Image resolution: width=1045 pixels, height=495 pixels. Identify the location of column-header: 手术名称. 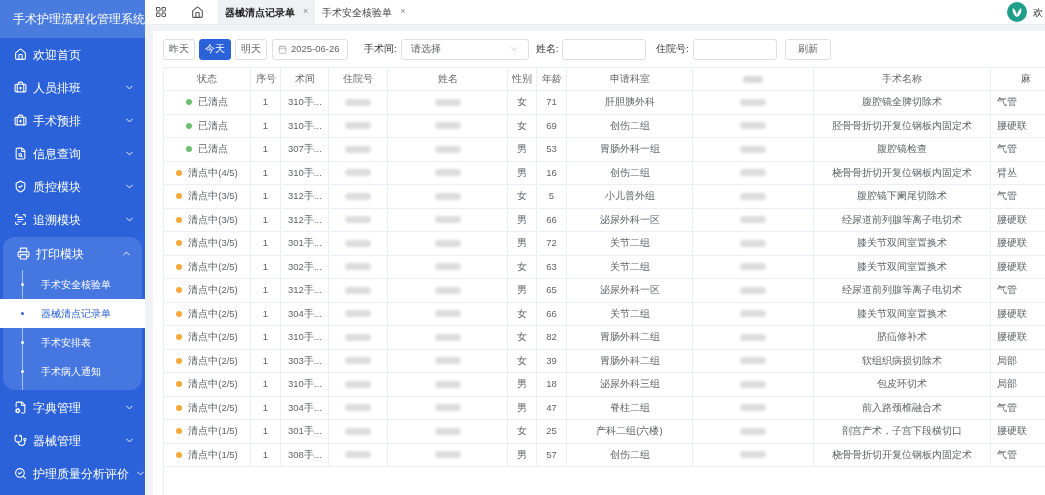
(902, 78).